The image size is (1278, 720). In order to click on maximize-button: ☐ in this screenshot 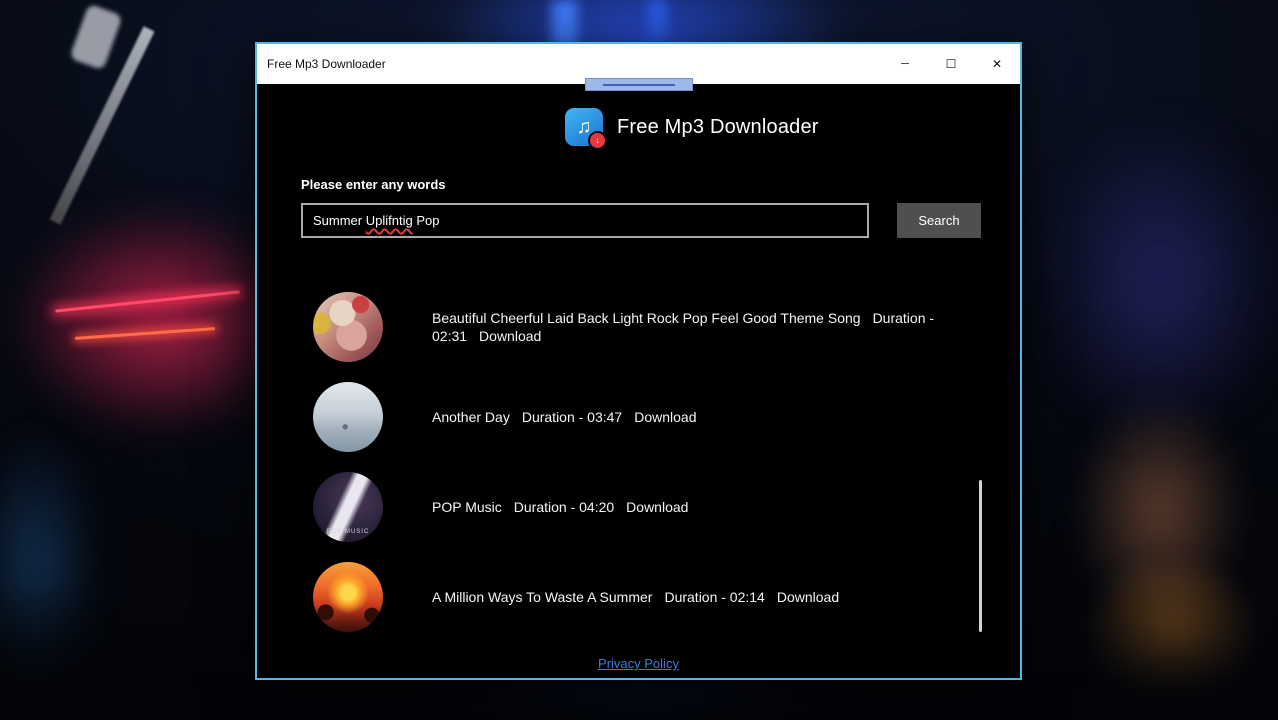, I will do `click(951, 64)`.